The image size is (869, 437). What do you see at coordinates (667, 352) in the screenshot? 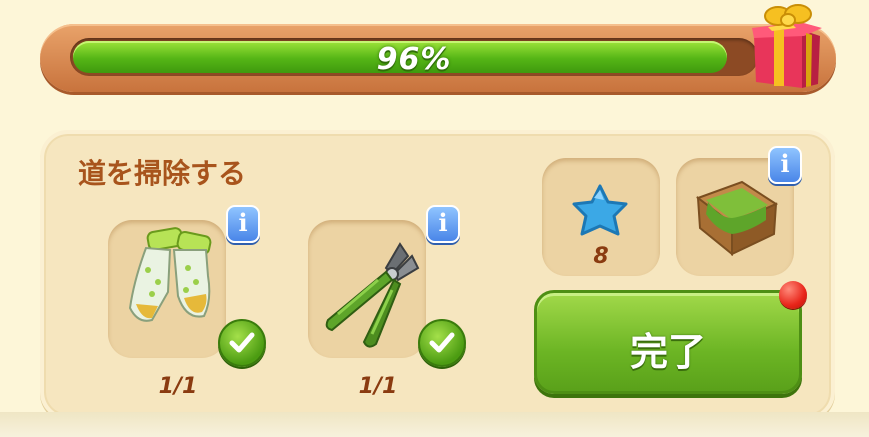
I see `complete-button-label: 完了` at bounding box center [667, 352].